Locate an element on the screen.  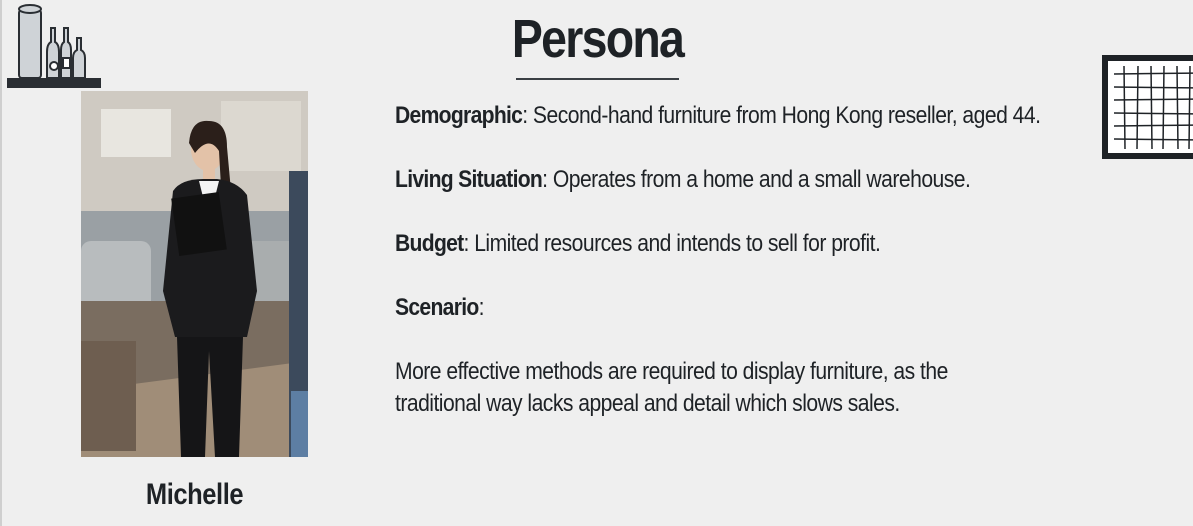
demographic-label: Demographic is located at coordinates (459, 115).